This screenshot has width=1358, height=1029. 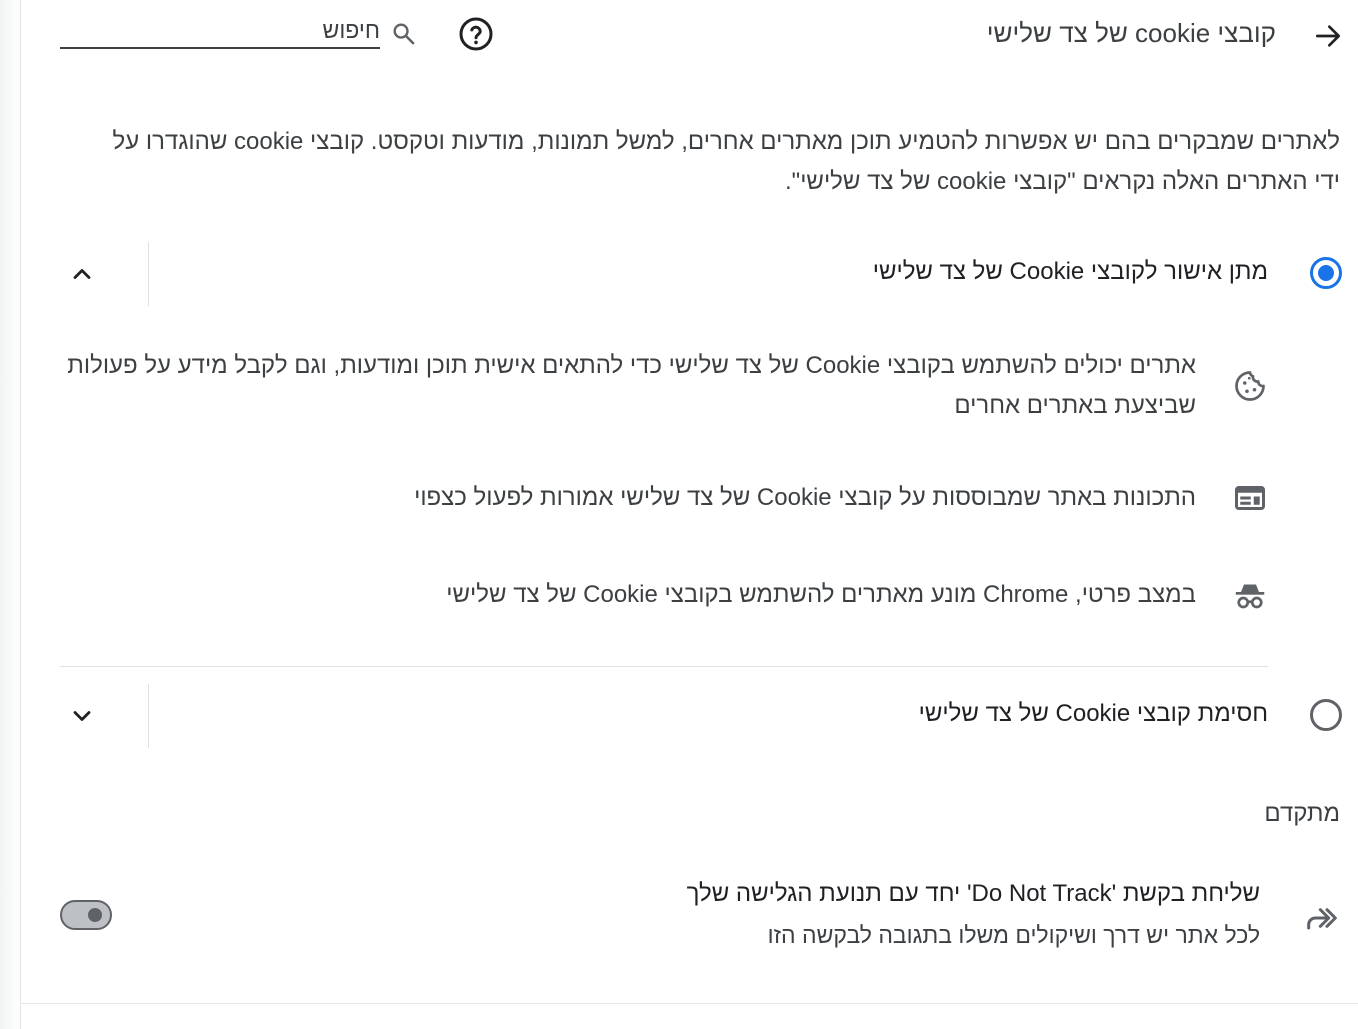 I want to click on do-not-track-icon, so click(x=1322, y=919).